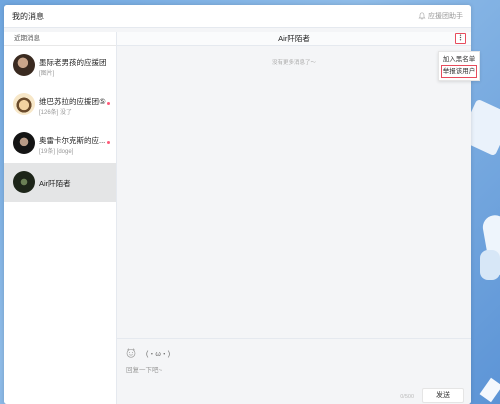 The height and width of the screenshot is (404, 500). I want to click on conversation-name: 墨际老男孩的应援团⑤, so click(73, 62).